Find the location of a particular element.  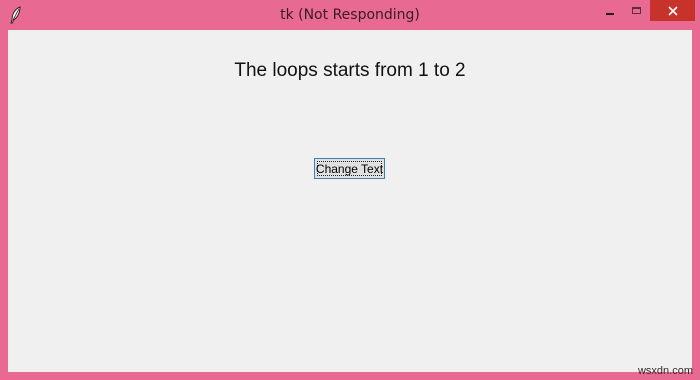

watermark: wsxdn.com is located at coordinates (665, 371).